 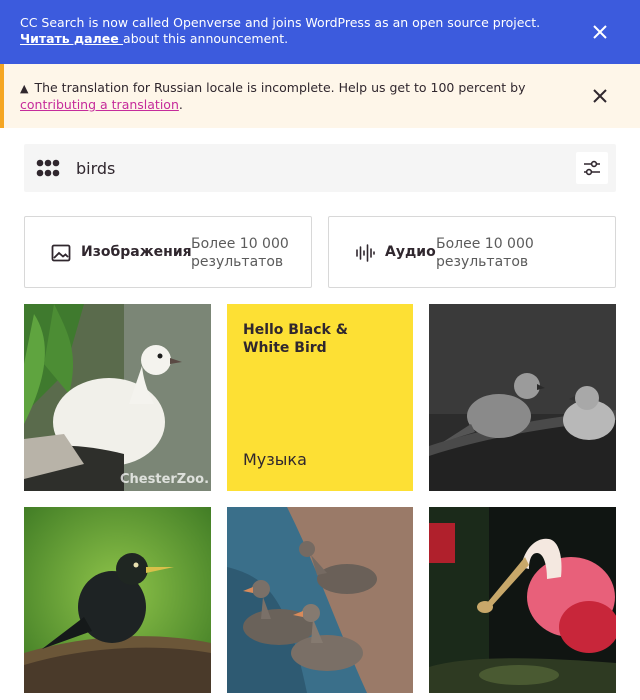 I want to click on warning-icon: ▲, so click(x=24, y=88).